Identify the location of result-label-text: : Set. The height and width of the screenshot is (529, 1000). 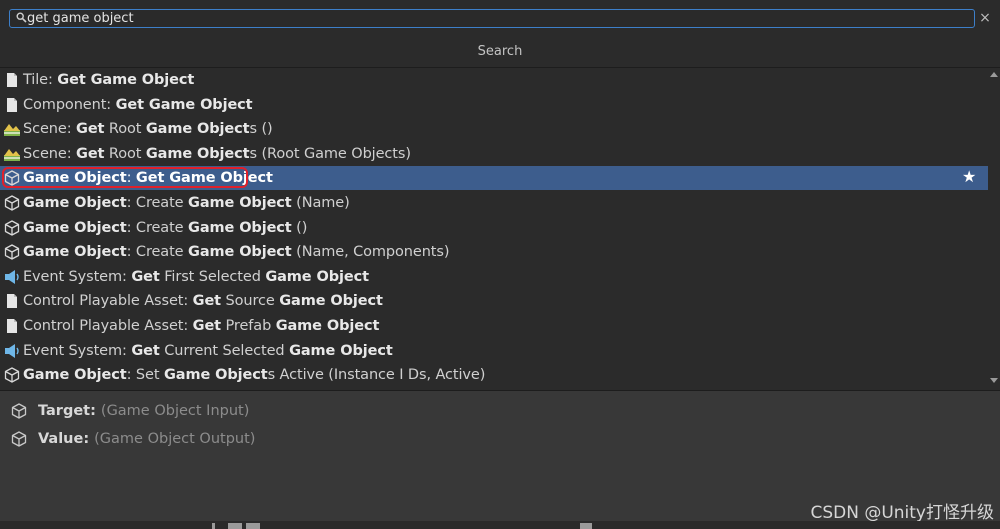
(145, 375).